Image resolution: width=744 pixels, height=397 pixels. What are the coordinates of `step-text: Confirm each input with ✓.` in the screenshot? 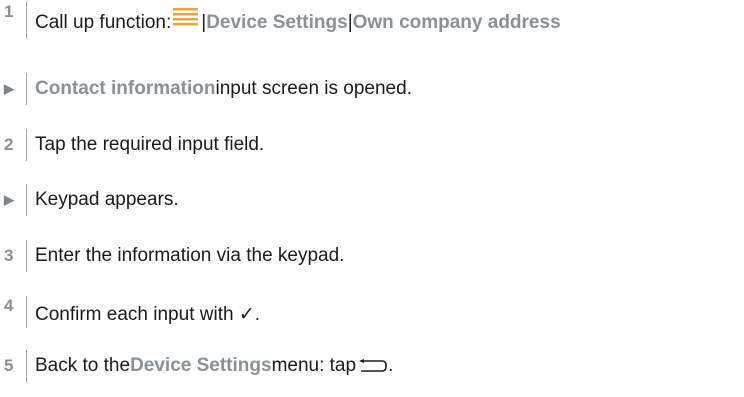 It's located at (148, 314).